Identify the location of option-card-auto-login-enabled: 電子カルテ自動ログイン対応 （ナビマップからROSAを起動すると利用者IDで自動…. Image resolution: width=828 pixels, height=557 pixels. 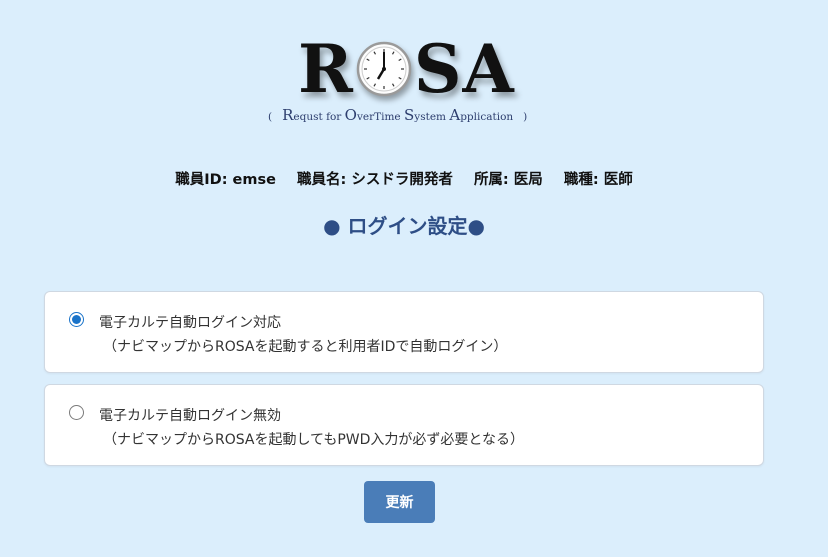
(404, 332).